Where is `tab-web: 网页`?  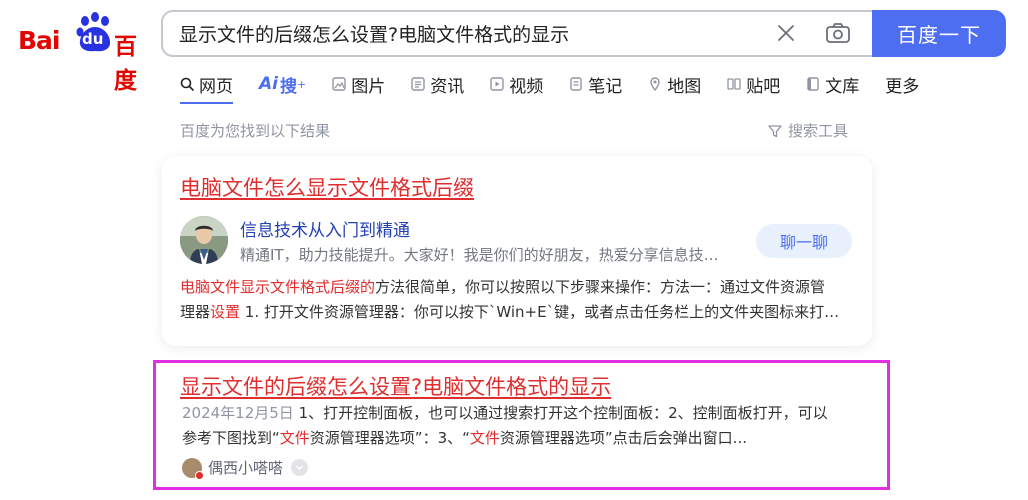
tab-web: 网页 is located at coordinates (206, 88).